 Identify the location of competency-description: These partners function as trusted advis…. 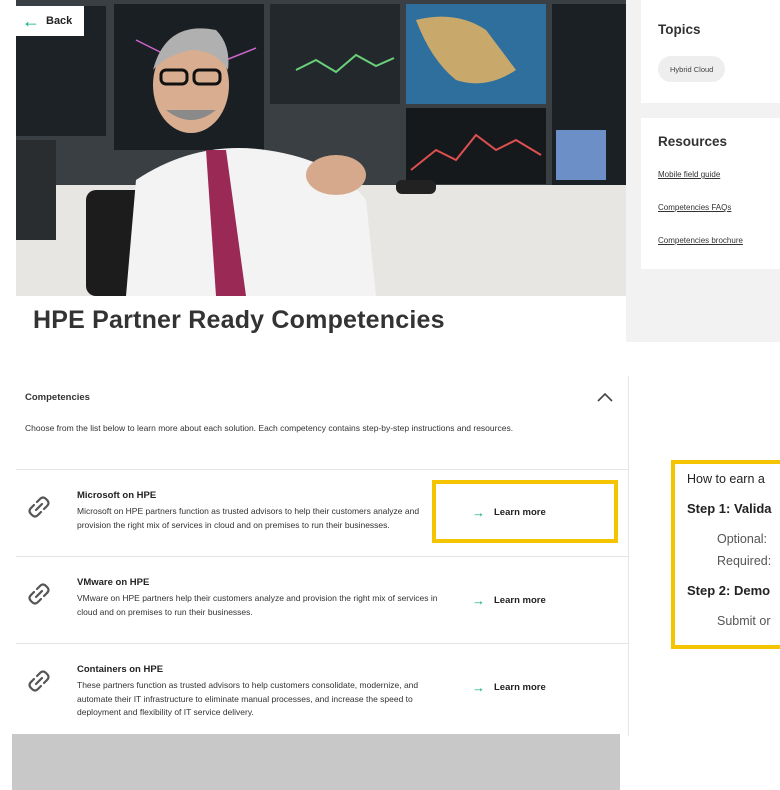
(248, 698).